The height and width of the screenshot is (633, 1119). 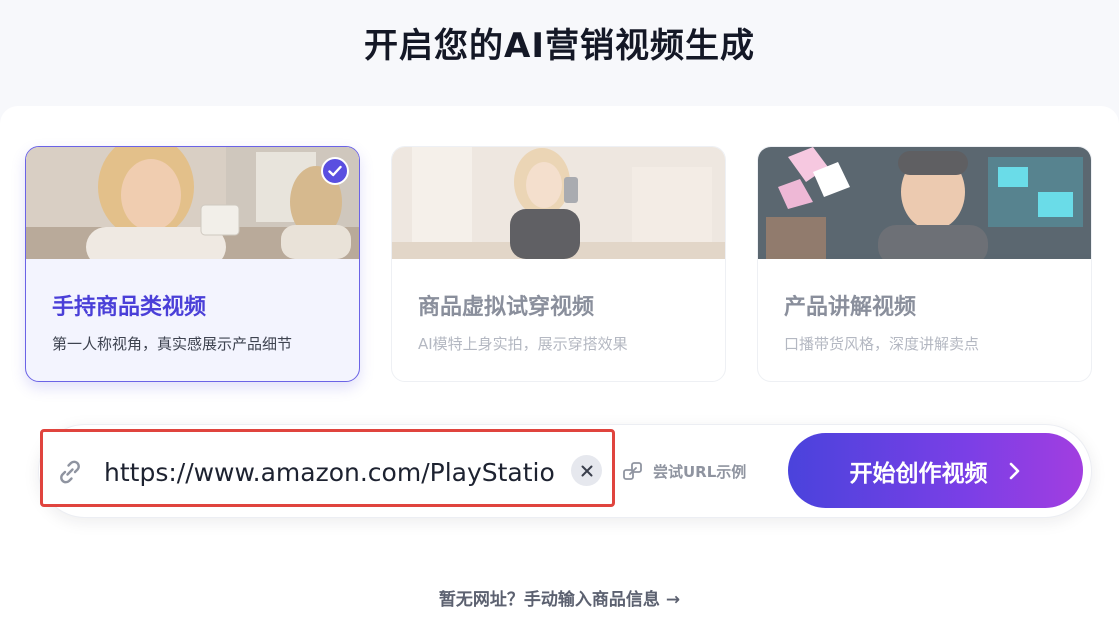 I want to click on card-thumbnail-tryon, so click(x=558, y=203).